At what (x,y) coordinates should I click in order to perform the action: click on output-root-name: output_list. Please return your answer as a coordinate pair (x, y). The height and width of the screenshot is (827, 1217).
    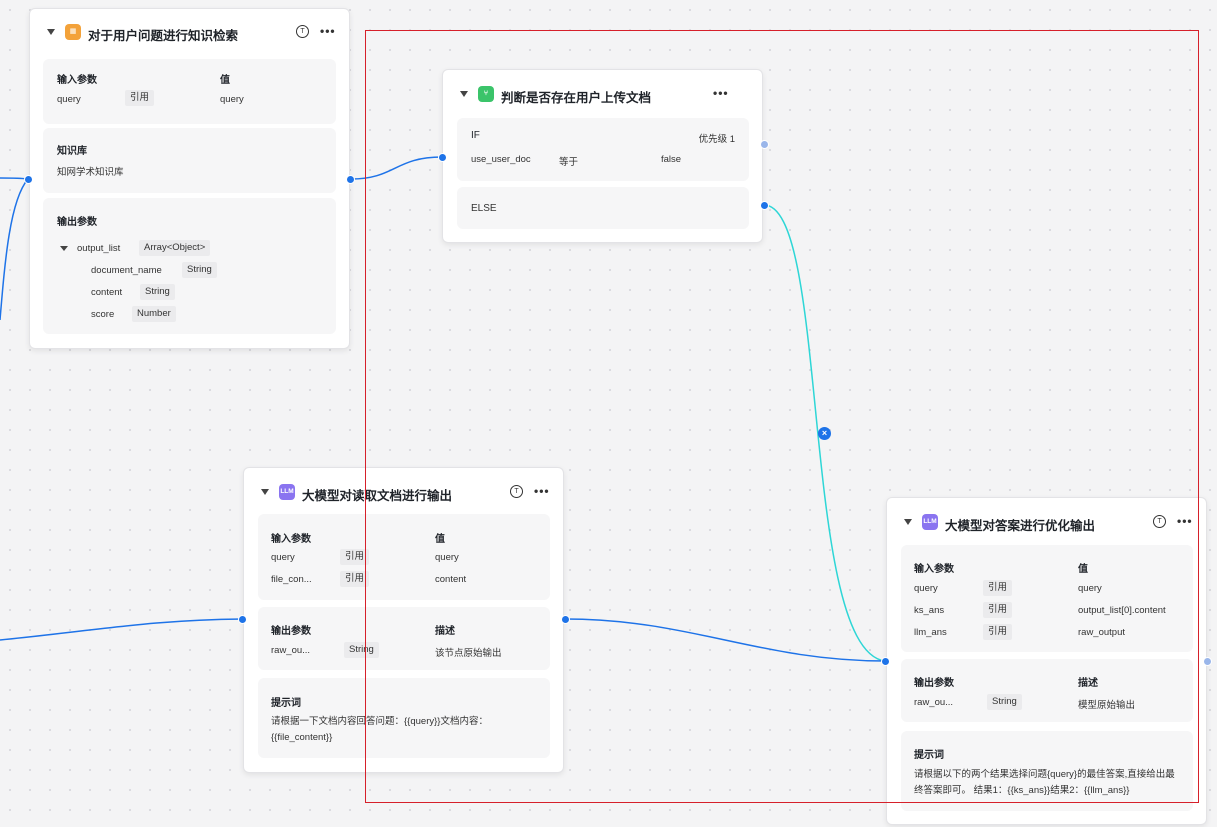
    Looking at the image, I should click on (99, 248).